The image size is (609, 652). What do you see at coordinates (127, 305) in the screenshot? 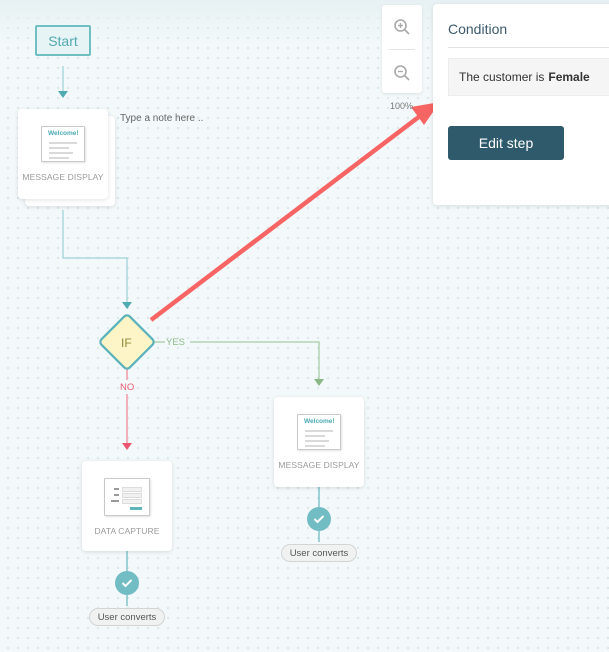
I see `arrowhead-if` at bounding box center [127, 305].